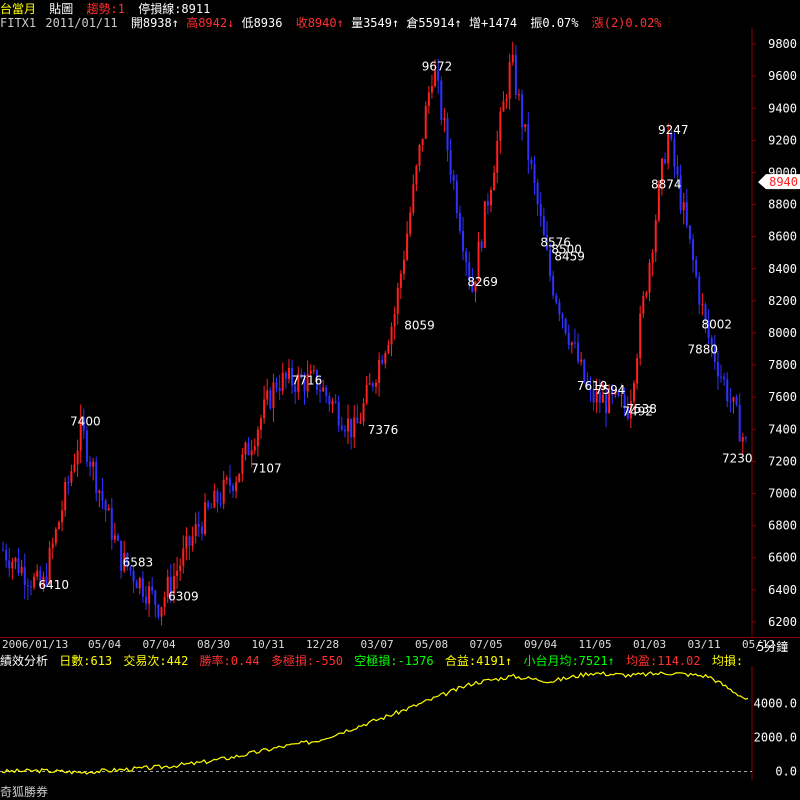 This screenshot has width=800, height=800. I want to click on date-tick-label: 12/28, so click(323, 644).